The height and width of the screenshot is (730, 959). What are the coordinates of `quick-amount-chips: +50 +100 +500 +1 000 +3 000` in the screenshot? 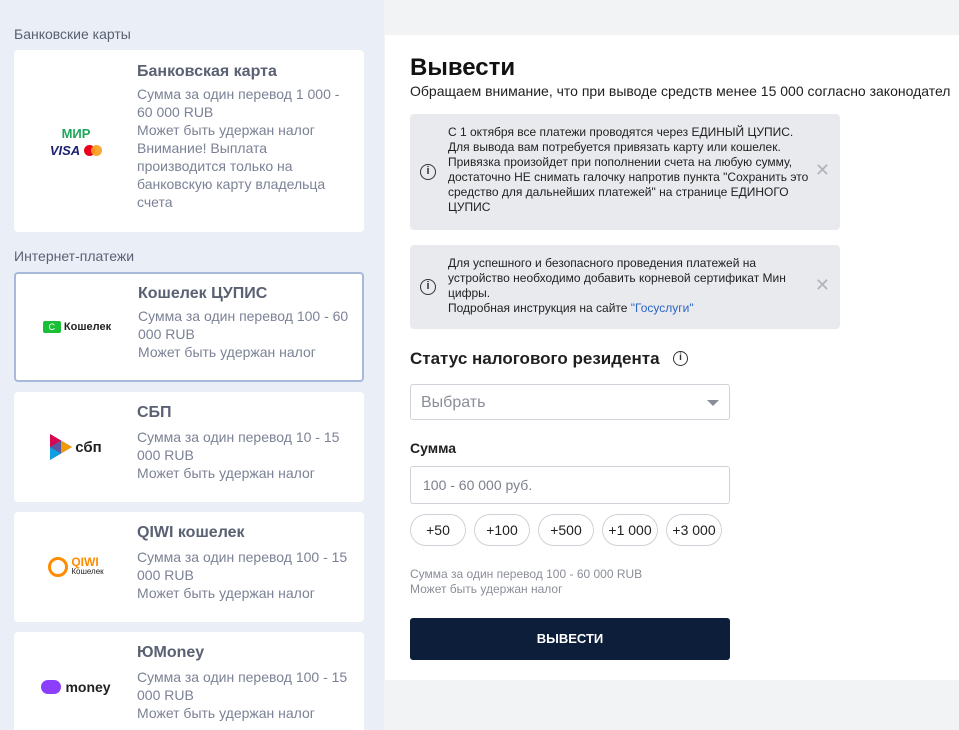 It's located at (566, 530).